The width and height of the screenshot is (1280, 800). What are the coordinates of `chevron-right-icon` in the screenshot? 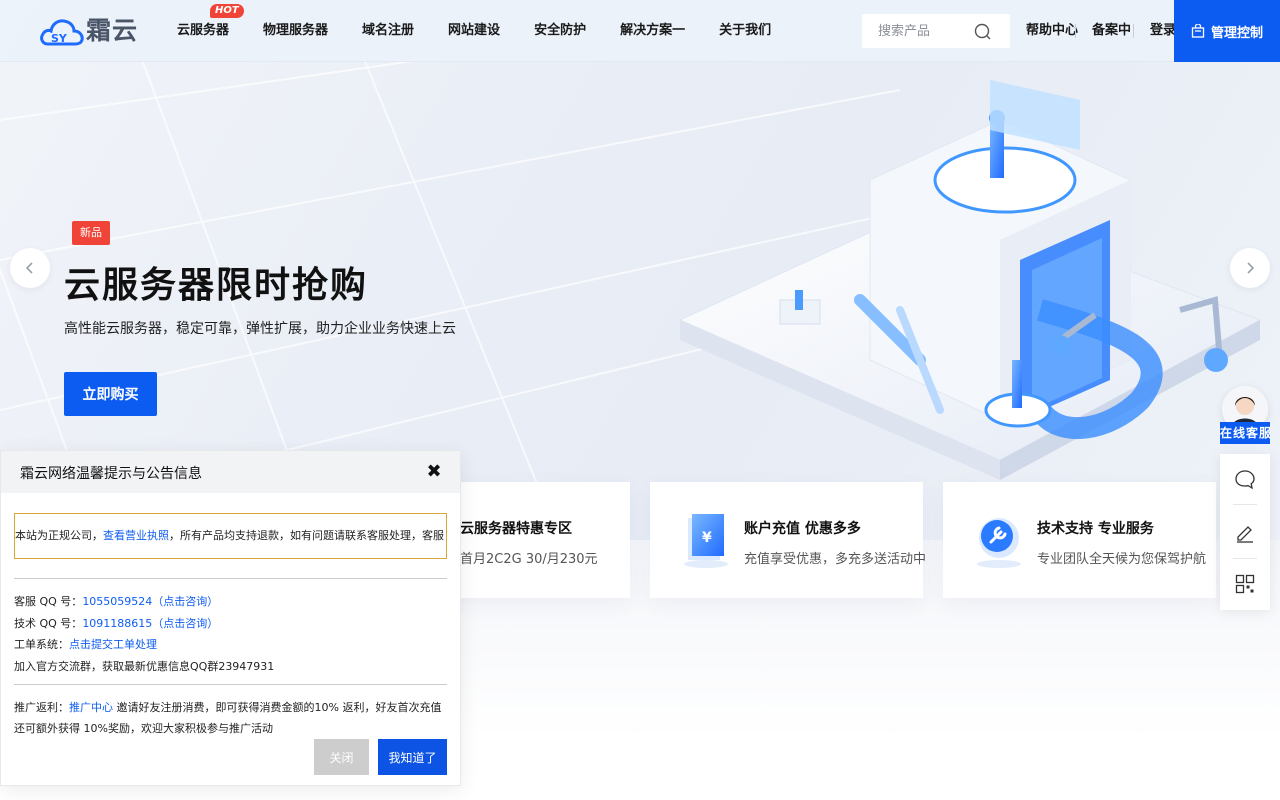 It's located at (1251, 268).